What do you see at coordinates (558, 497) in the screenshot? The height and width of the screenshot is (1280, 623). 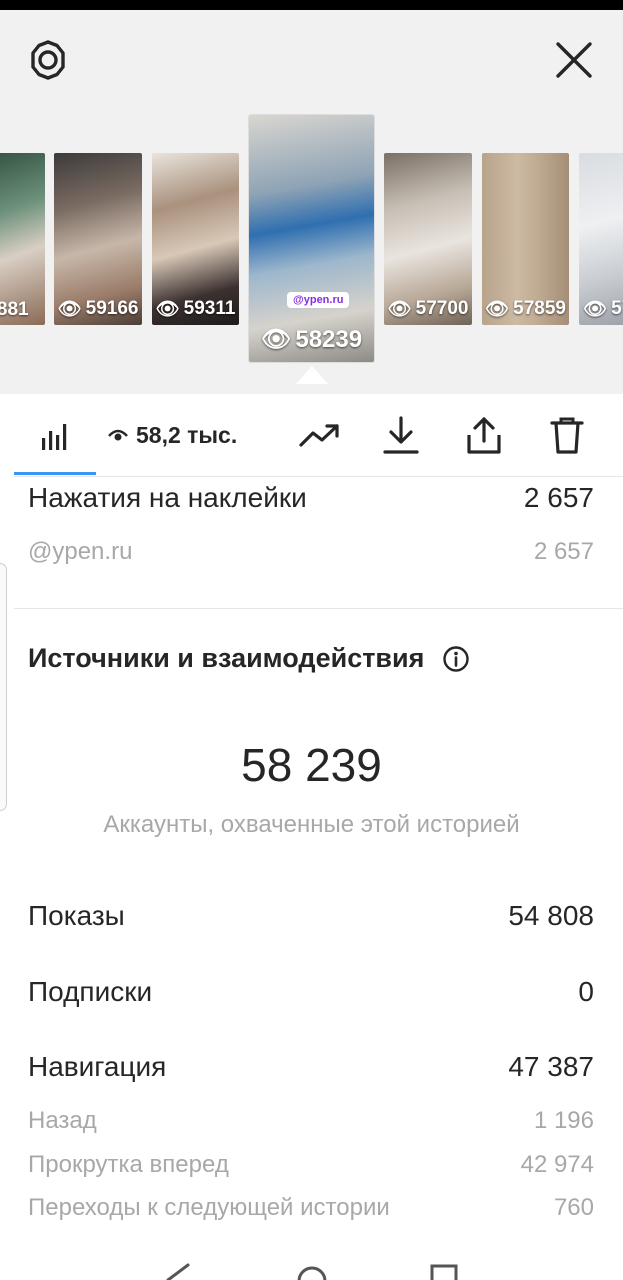 I see `stickers-value: 2 657` at bounding box center [558, 497].